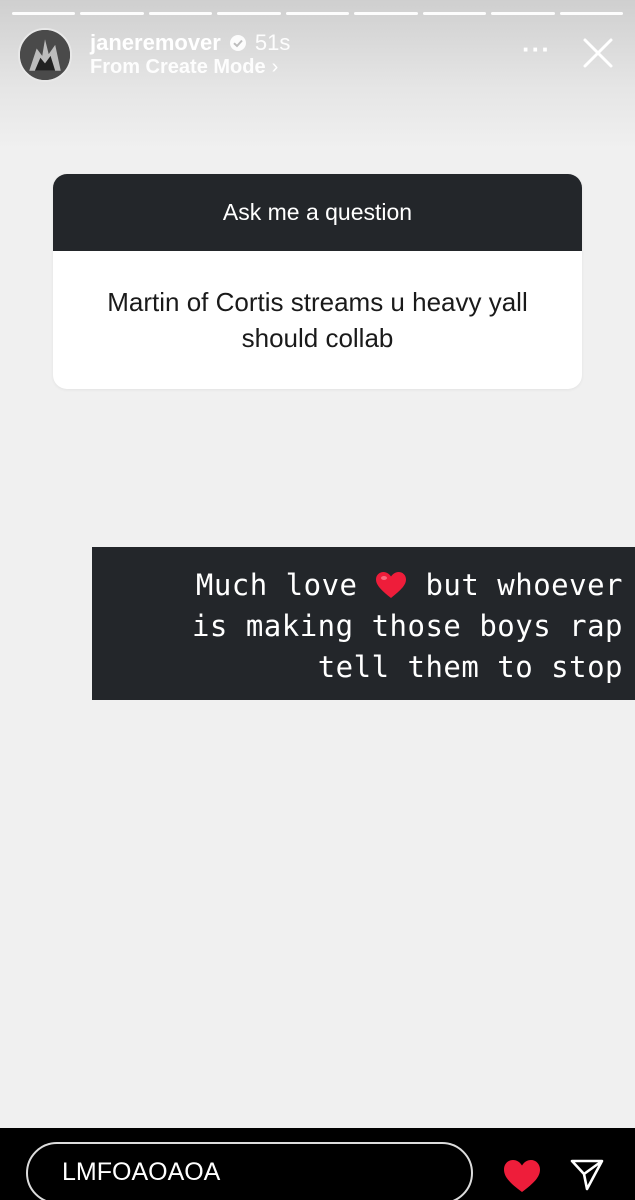 The width and height of the screenshot is (635, 1200). Describe the element at coordinates (45, 55) in the screenshot. I see `avatar` at that location.